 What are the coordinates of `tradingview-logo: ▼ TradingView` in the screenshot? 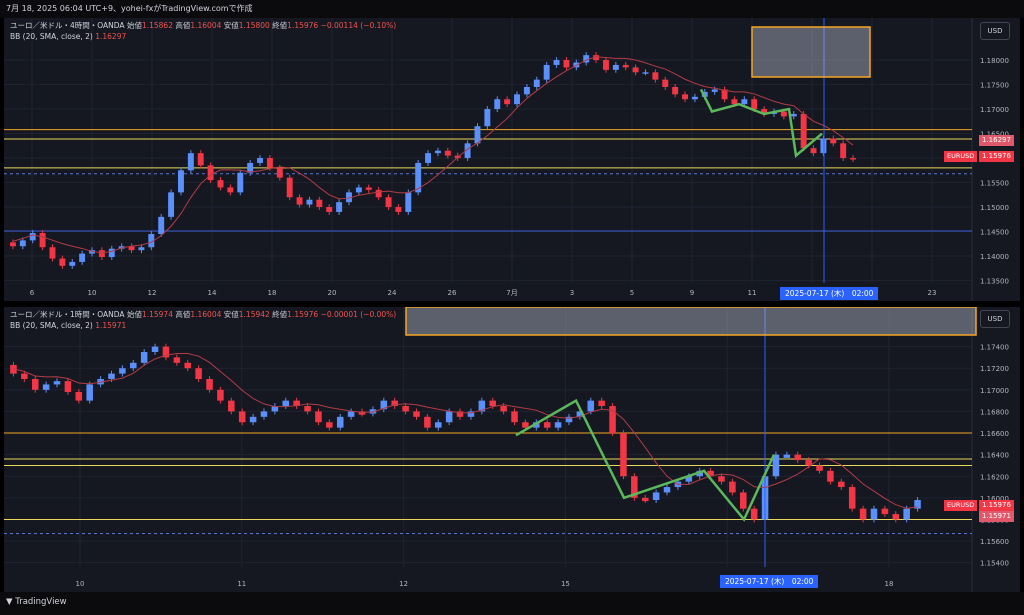 It's located at (36, 602).